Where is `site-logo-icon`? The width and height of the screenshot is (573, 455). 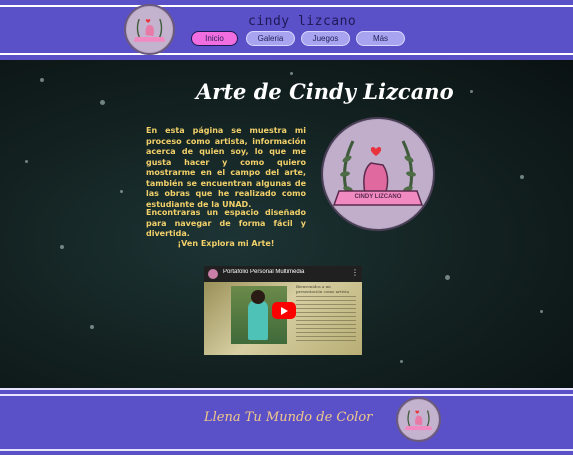 site-logo-icon is located at coordinates (149, 29).